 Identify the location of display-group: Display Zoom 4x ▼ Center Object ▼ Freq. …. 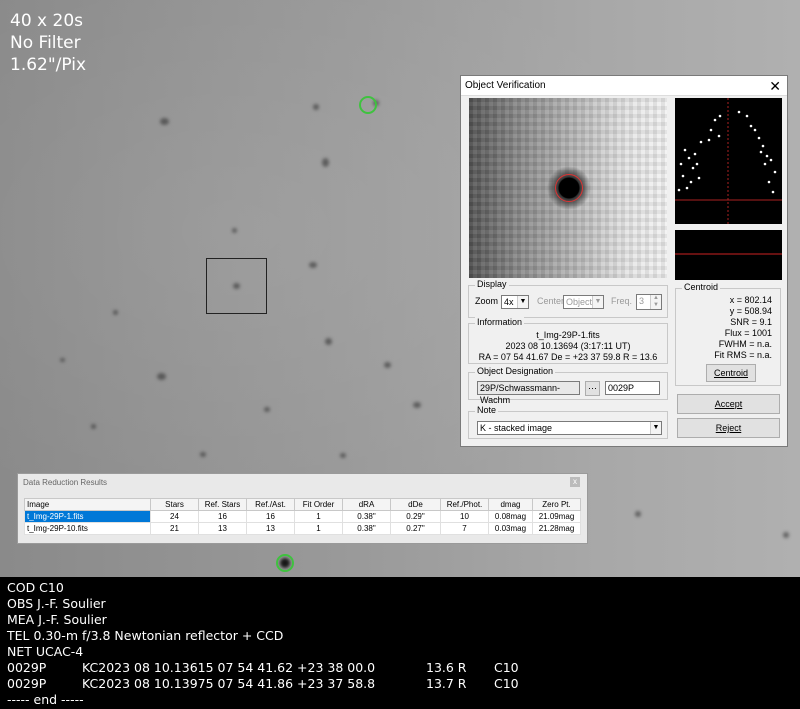
(568, 298).